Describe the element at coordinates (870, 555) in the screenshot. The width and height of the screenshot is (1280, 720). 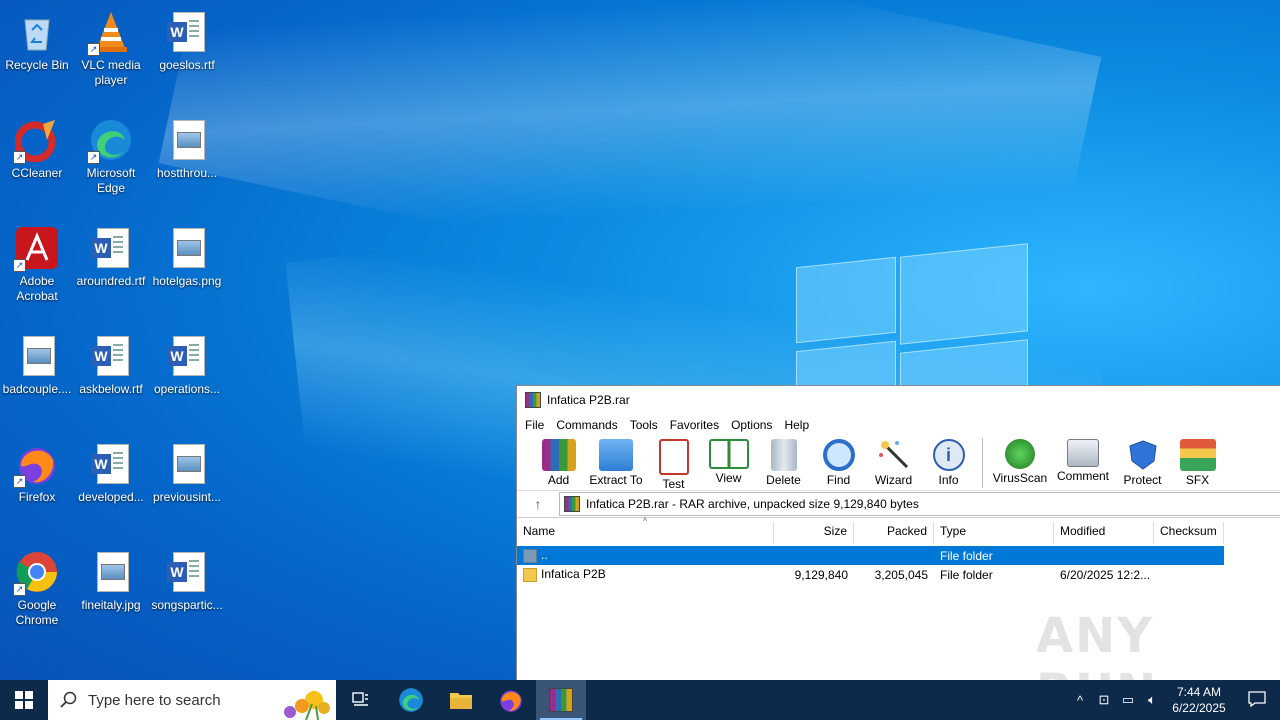
I see `table-row-parent: .. File folder` at that location.